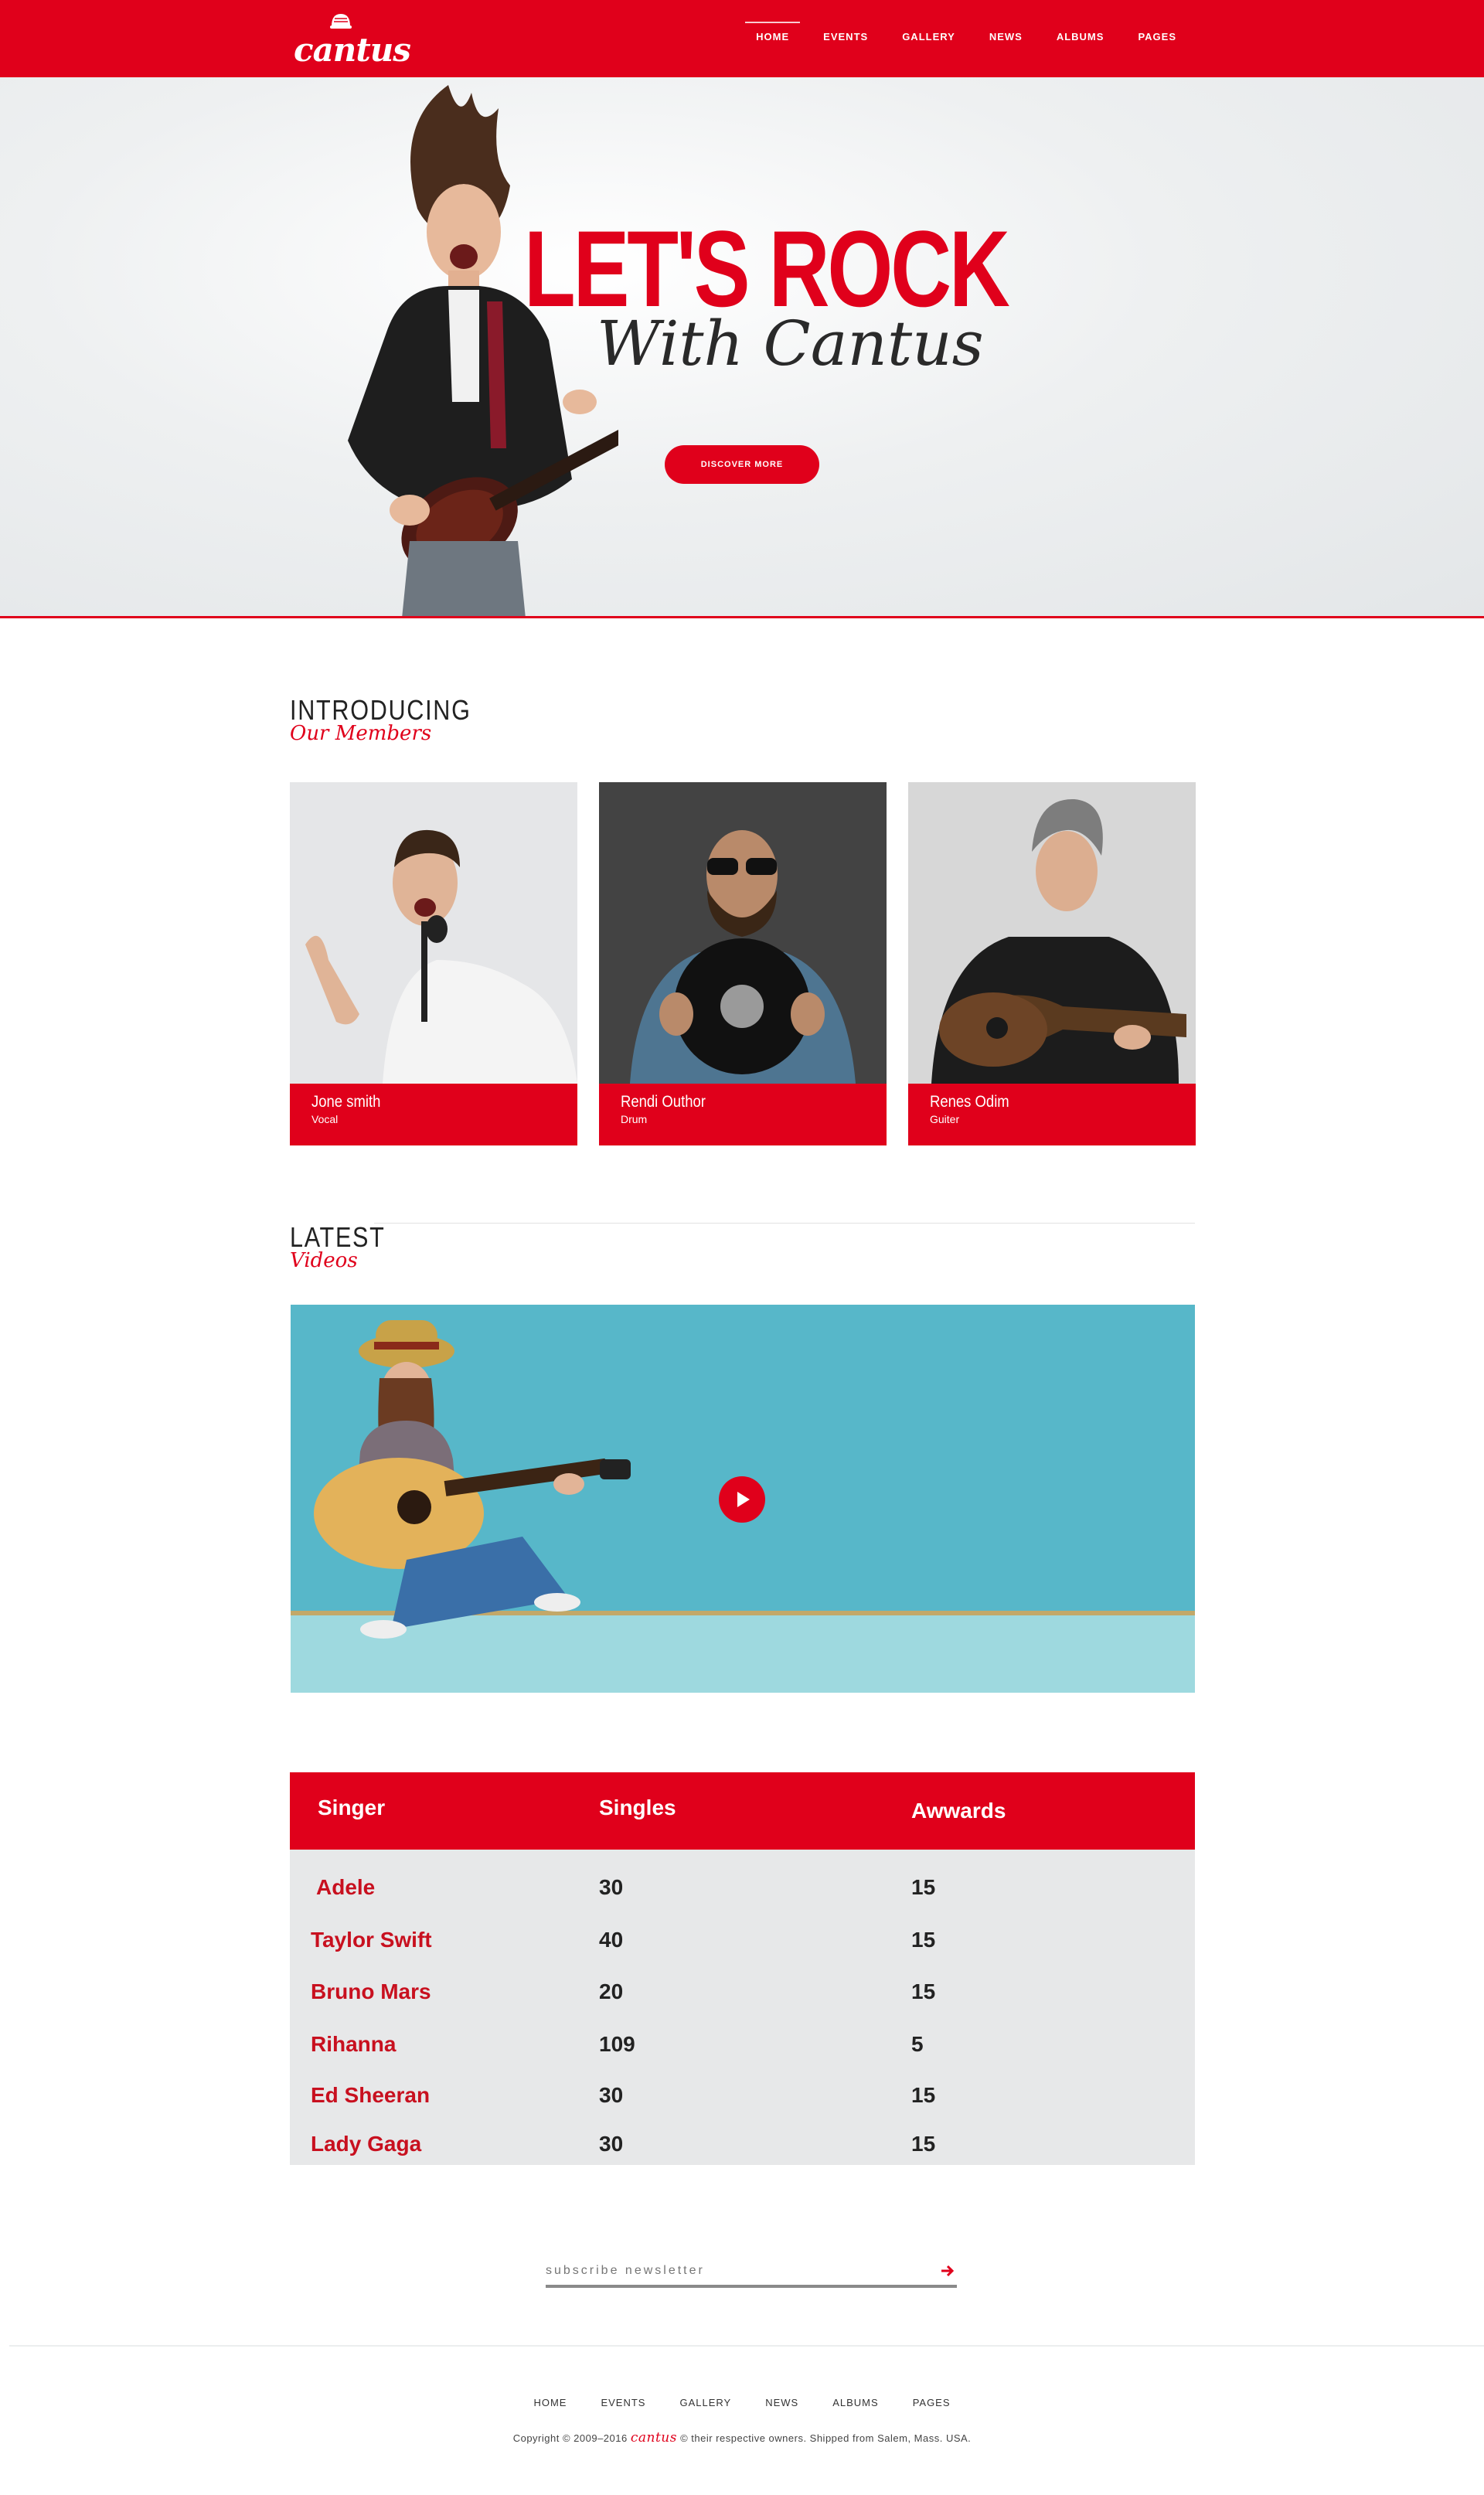 This screenshot has width=1484, height=2495. Describe the element at coordinates (324, 1260) in the screenshot. I see `videos-subtitle: Videos` at that location.